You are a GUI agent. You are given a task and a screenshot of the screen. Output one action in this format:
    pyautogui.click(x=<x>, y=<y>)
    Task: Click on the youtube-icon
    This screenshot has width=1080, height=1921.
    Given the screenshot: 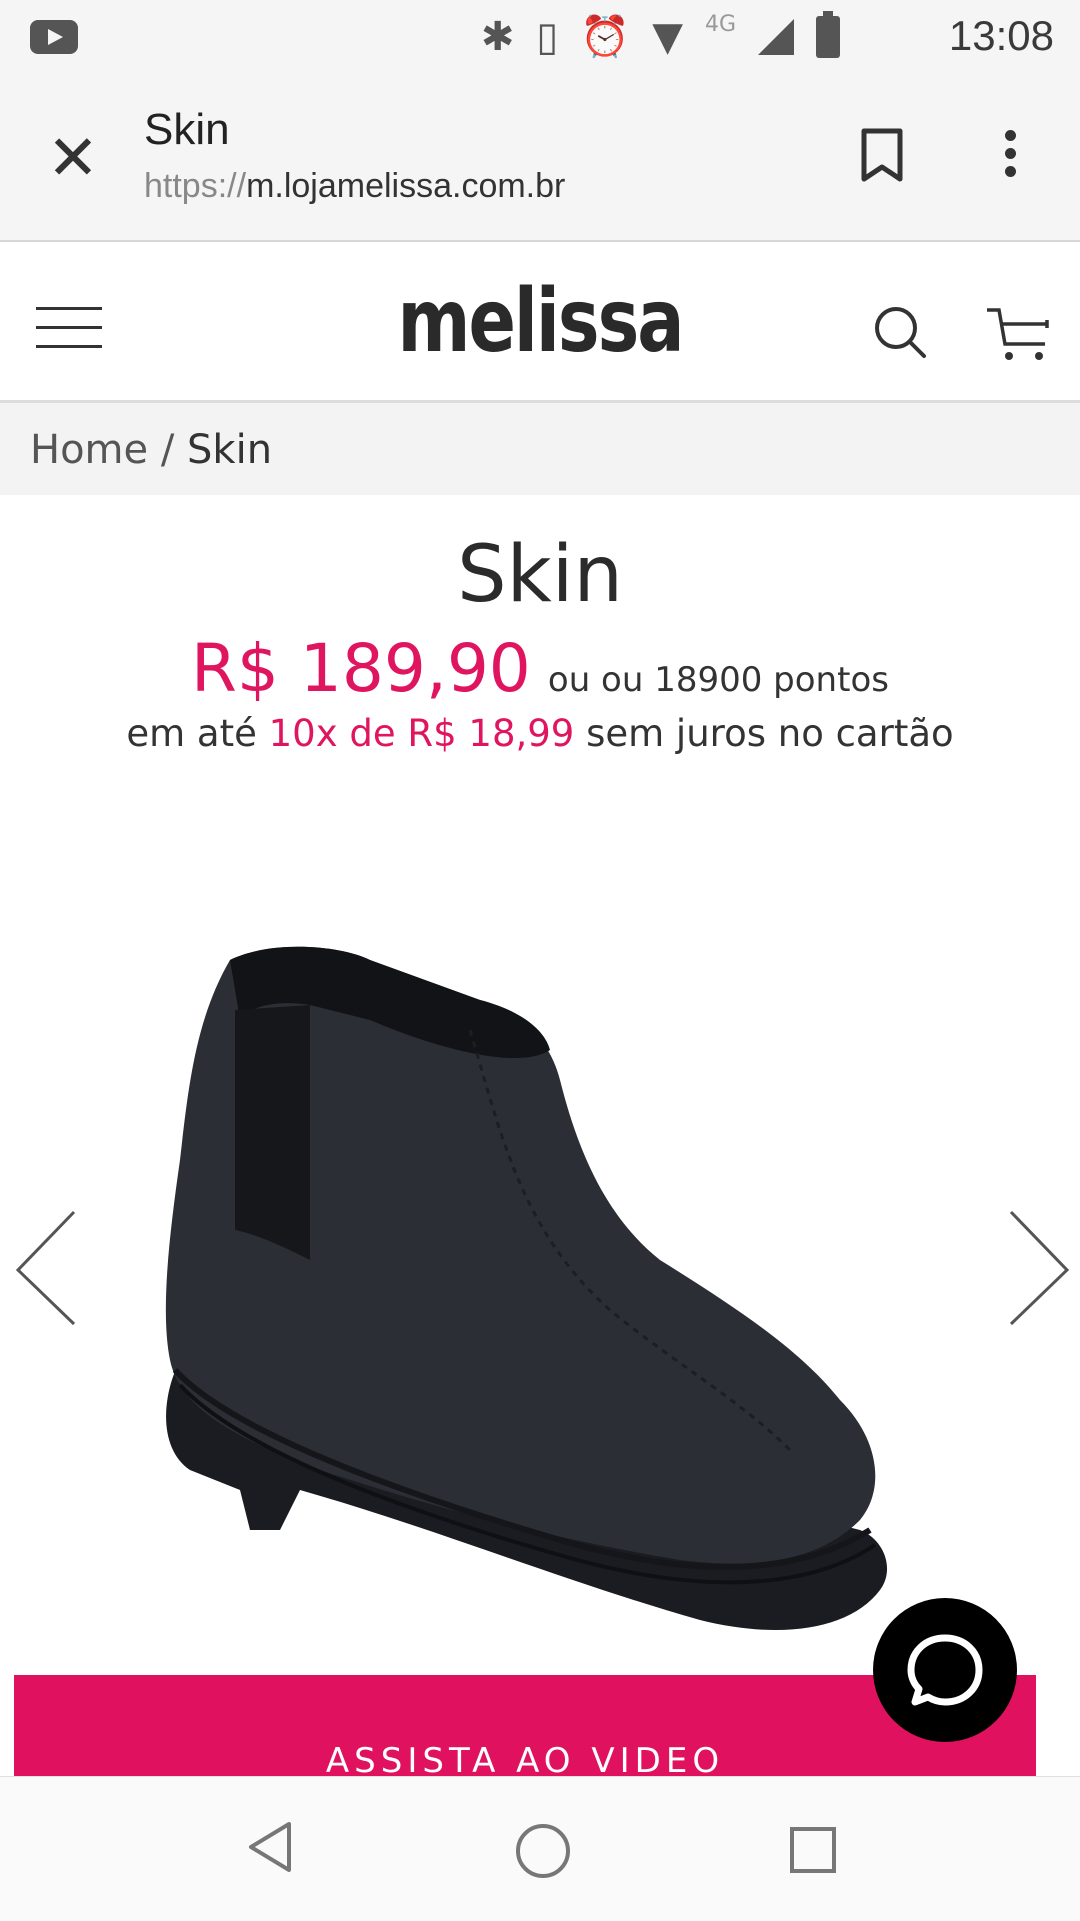 What is the action you would take?
    pyautogui.click(x=54, y=37)
    